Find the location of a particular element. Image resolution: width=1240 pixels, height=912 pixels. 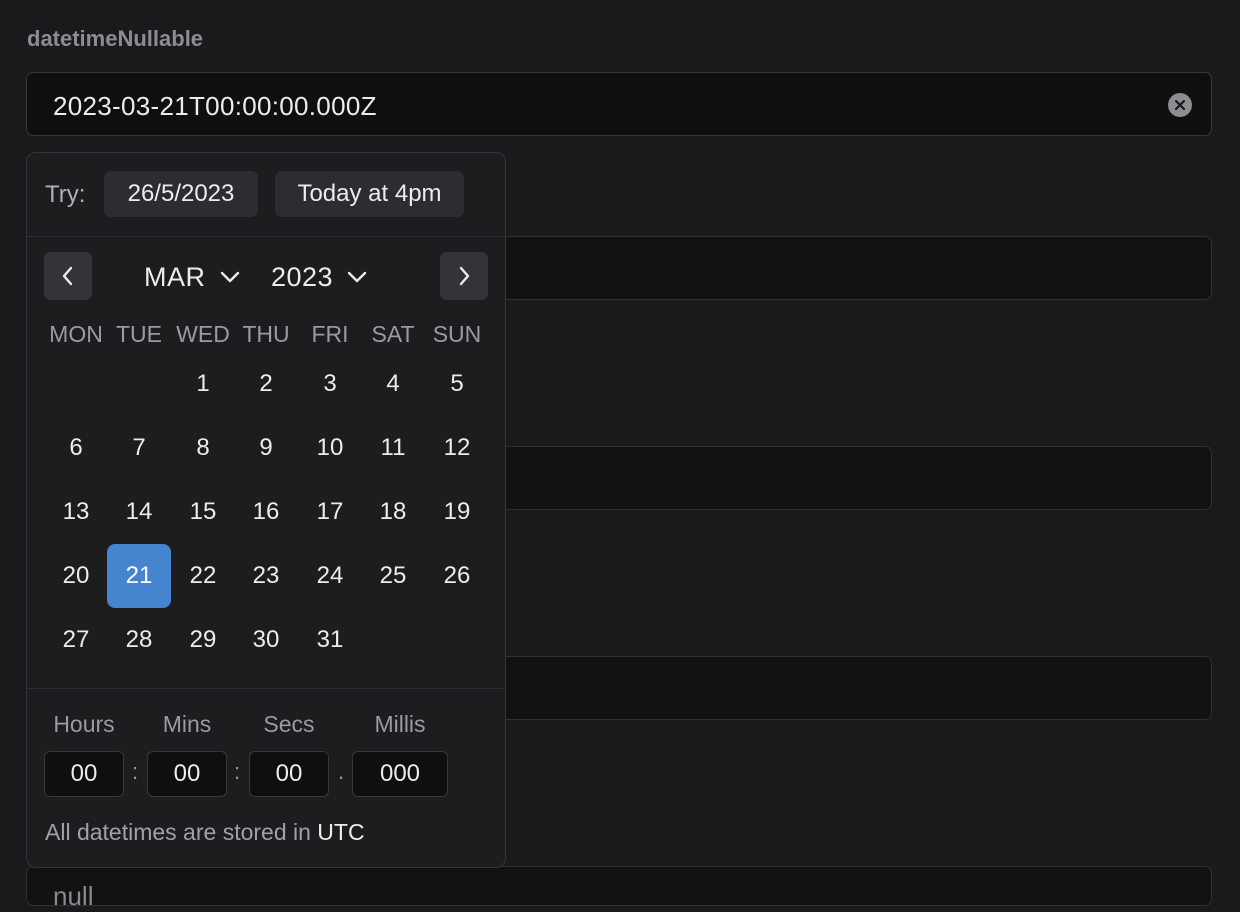

weekday-fri: FRI is located at coordinates (330, 334).